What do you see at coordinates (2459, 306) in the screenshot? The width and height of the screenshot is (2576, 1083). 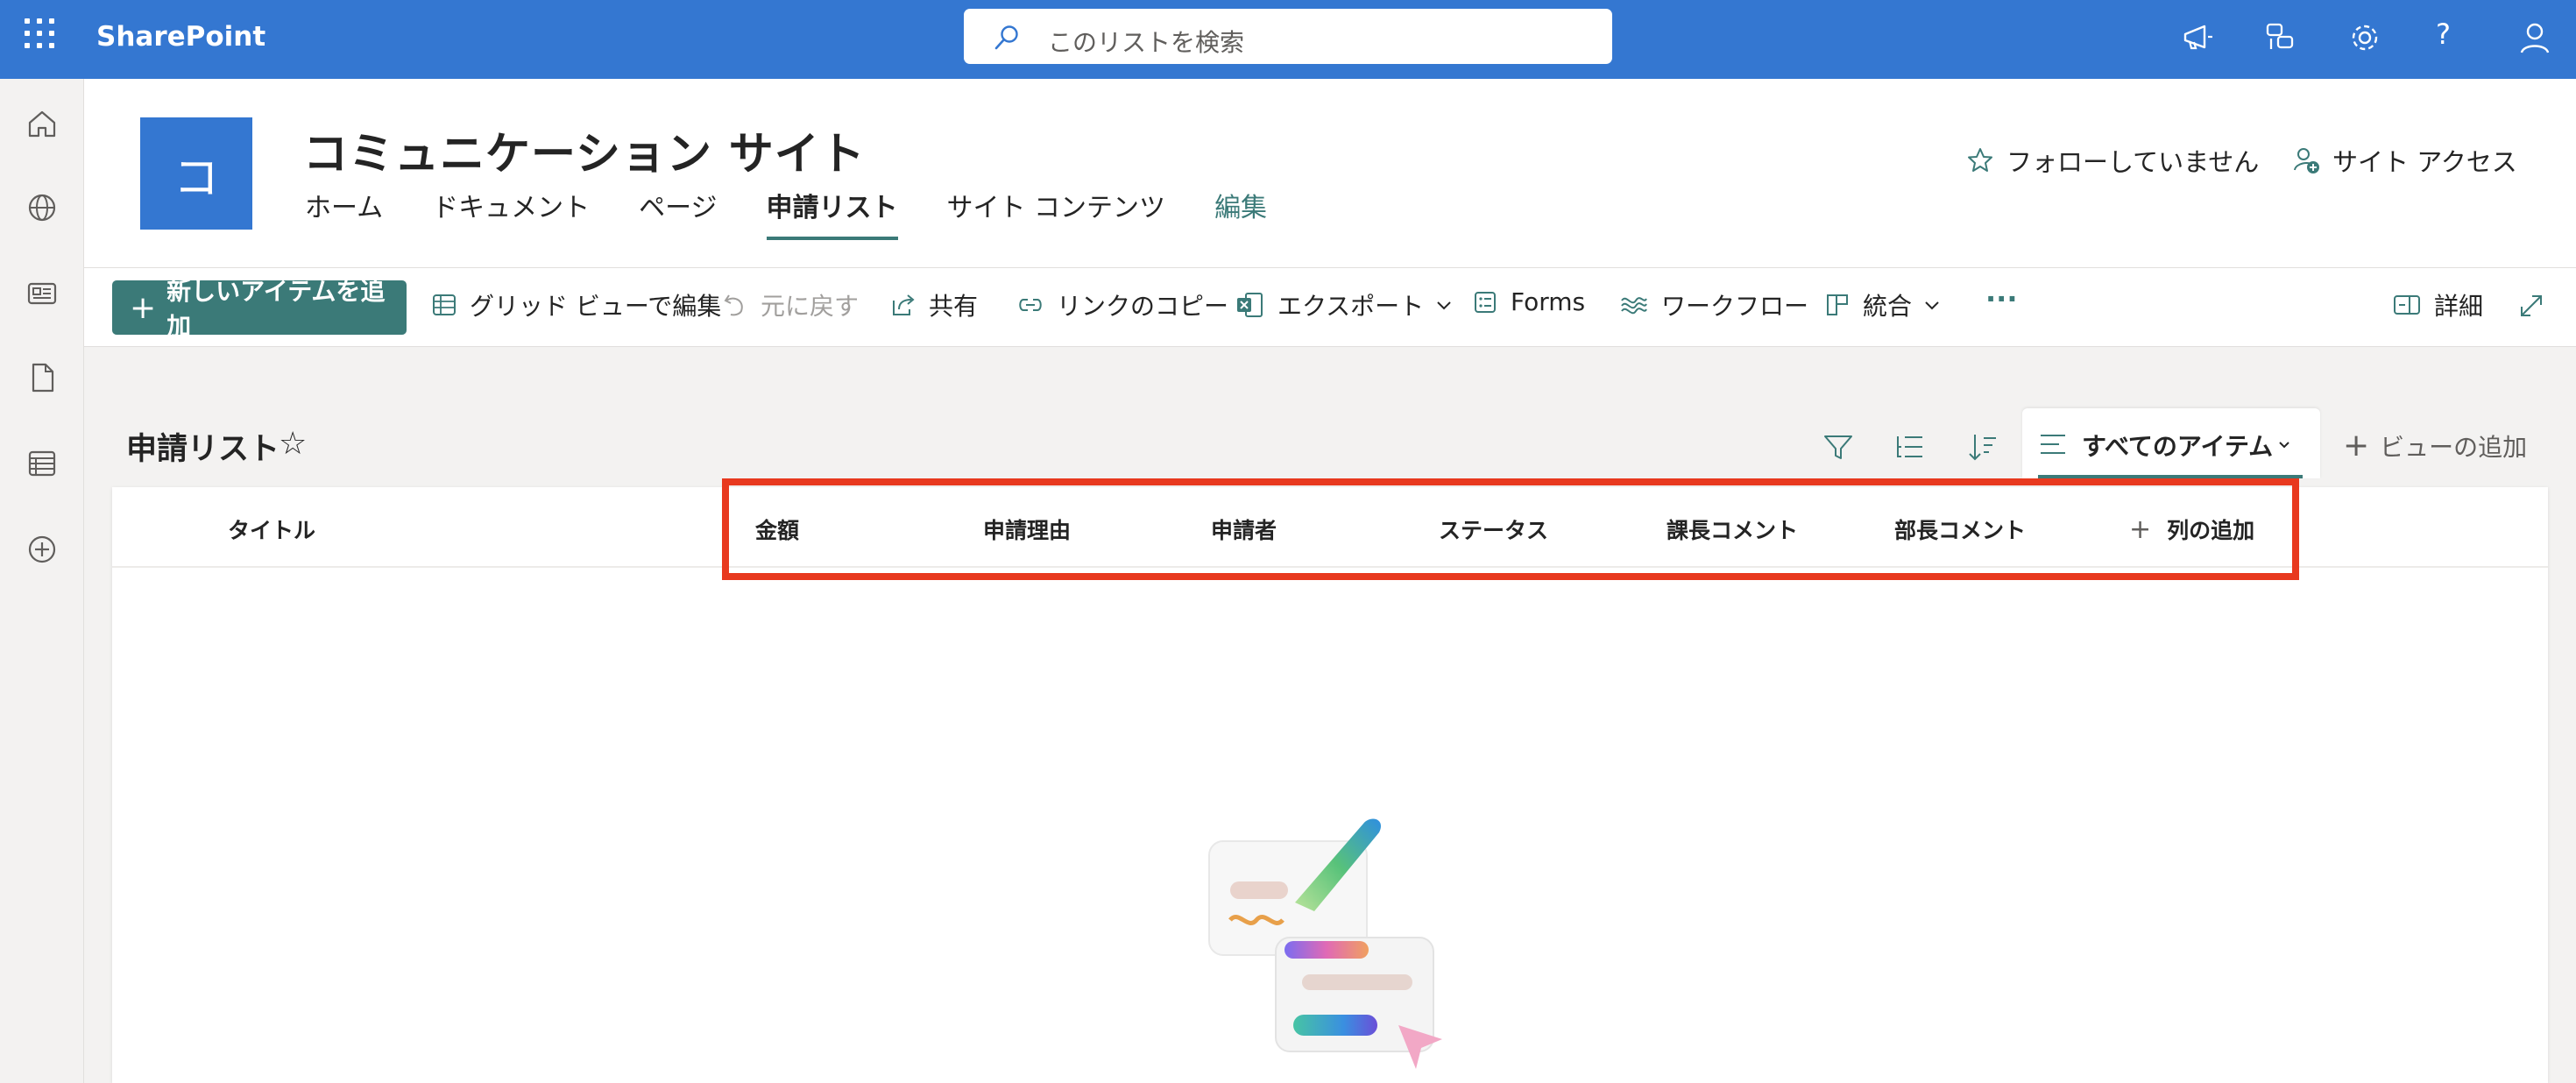 I see `details-label: 詳細` at bounding box center [2459, 306].